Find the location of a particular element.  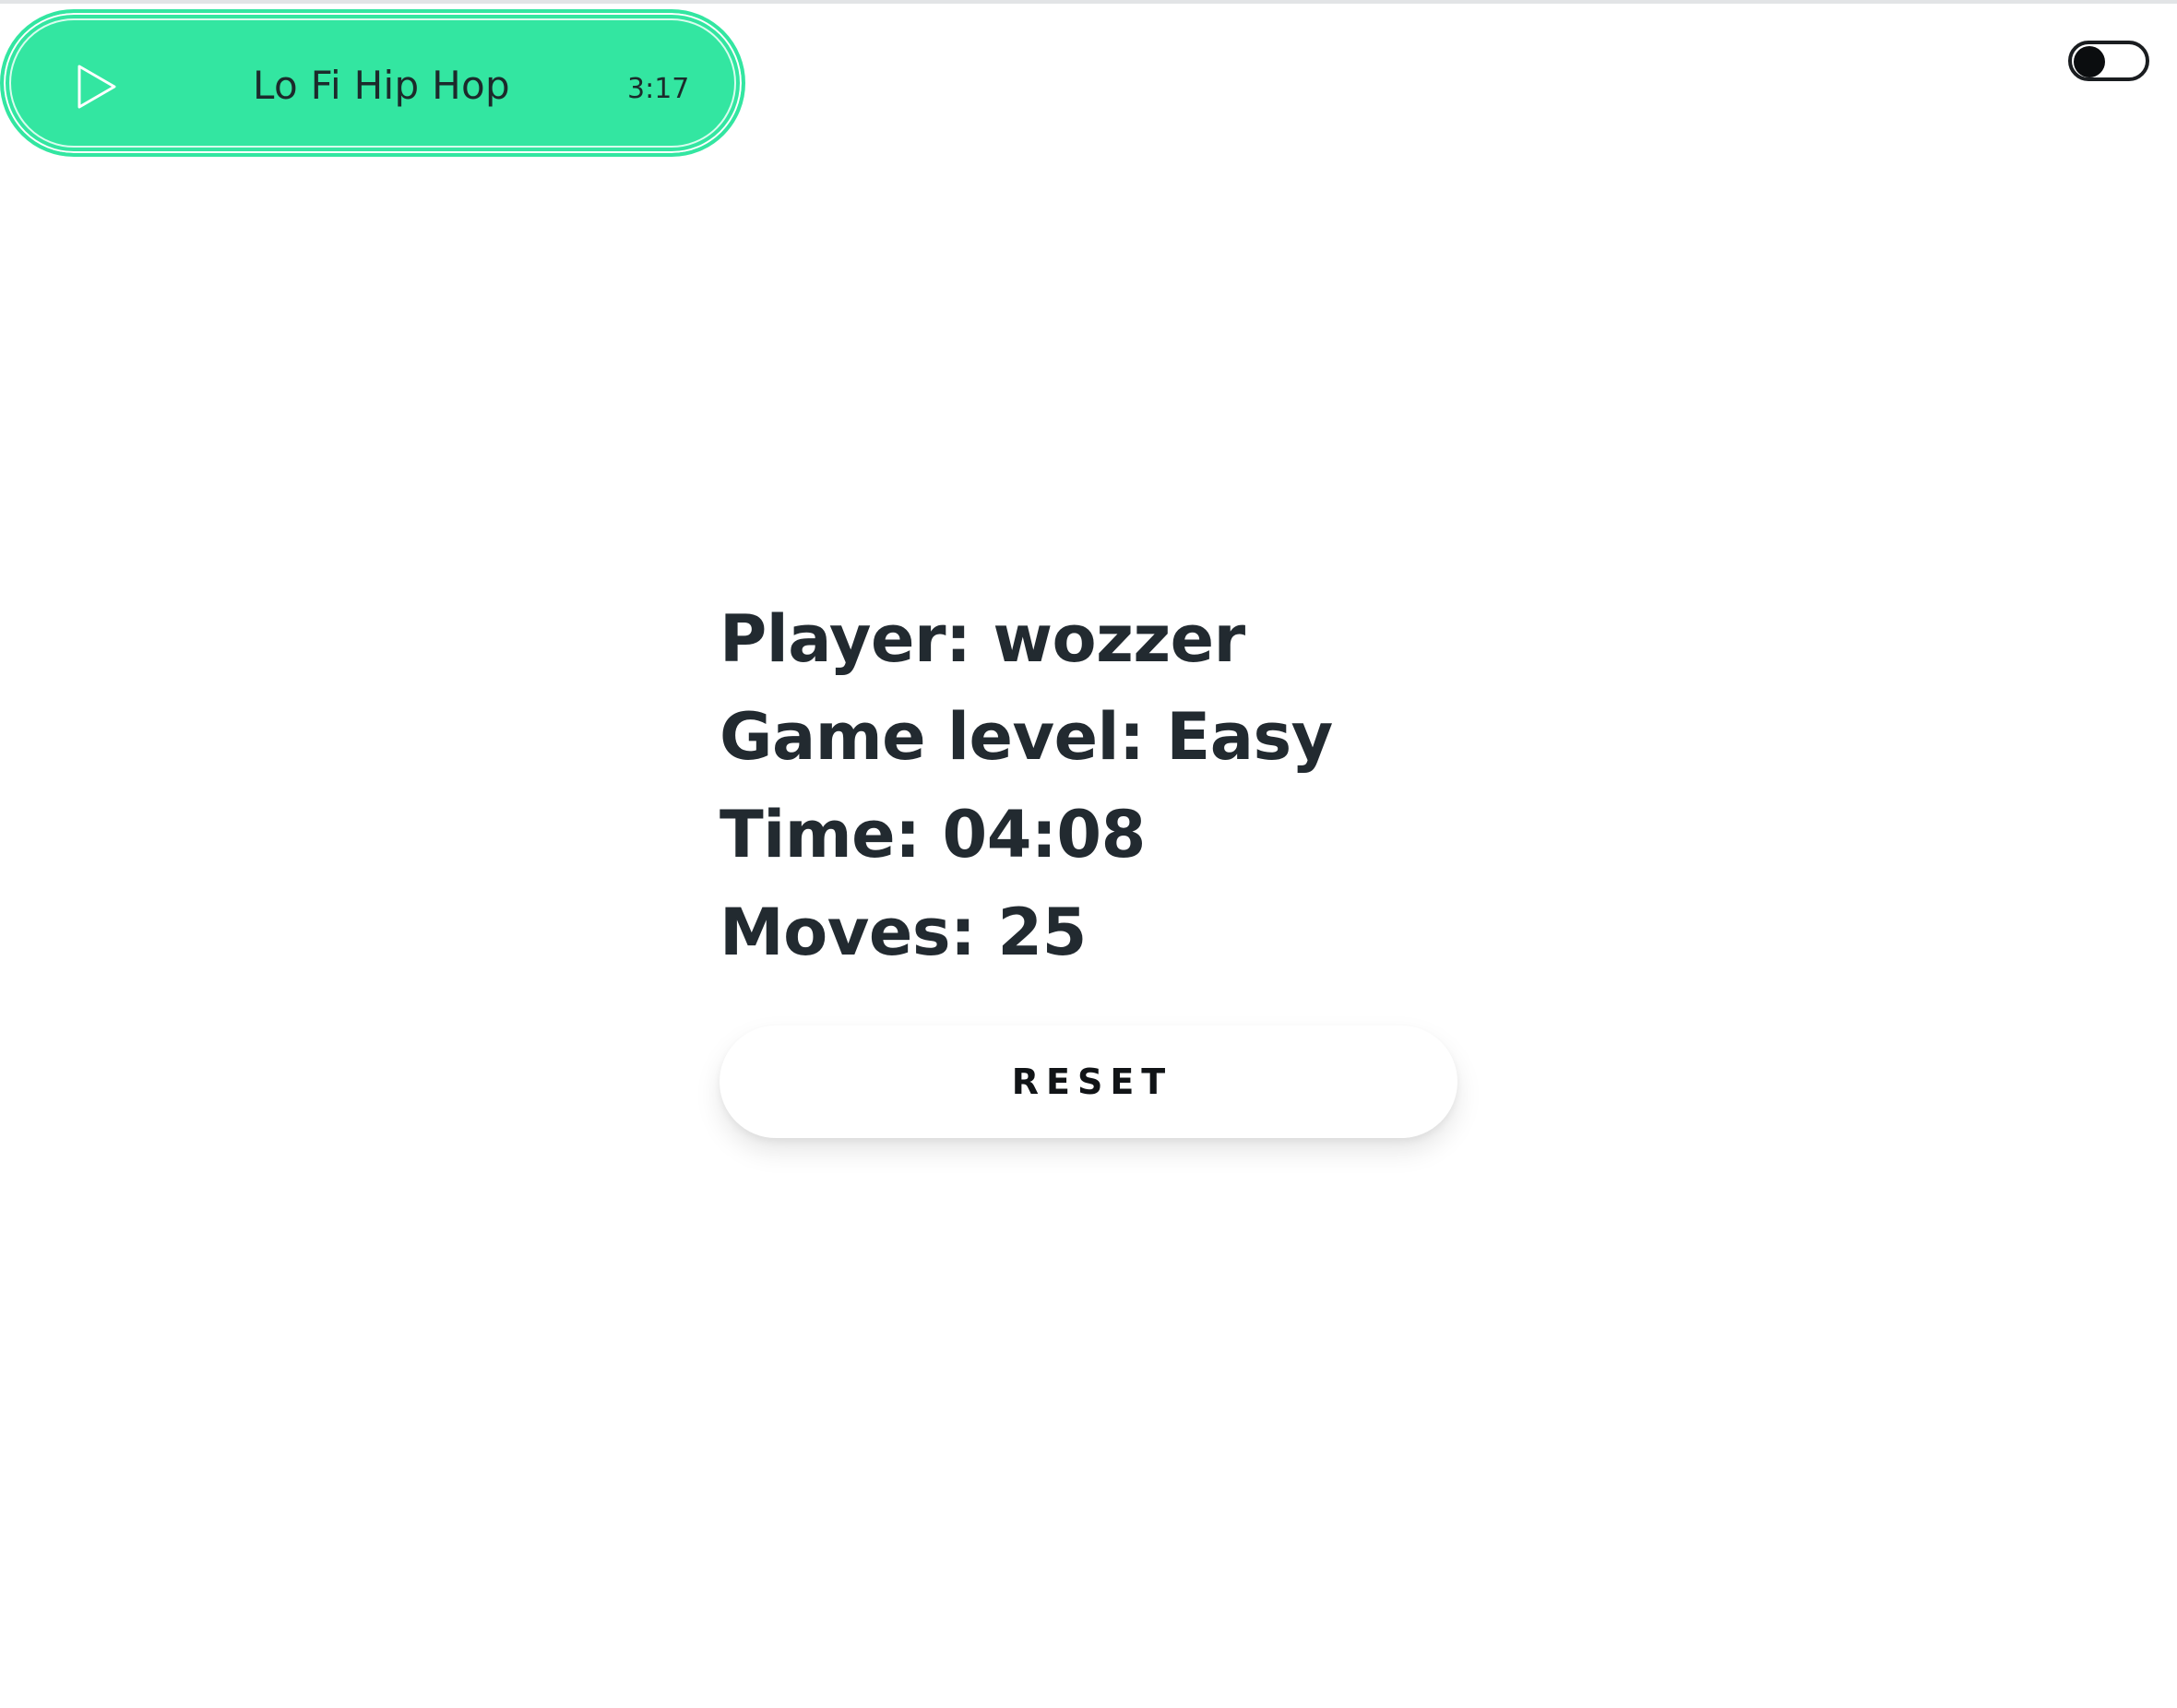

music-player: Lo Fi Hip Hop 3:17 is located at coordinates (372, 83).